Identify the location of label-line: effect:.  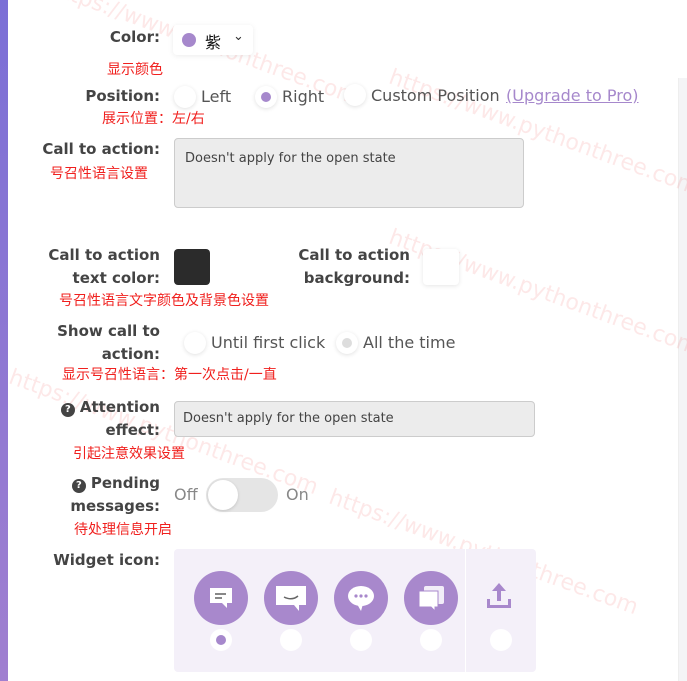
(132, 430).